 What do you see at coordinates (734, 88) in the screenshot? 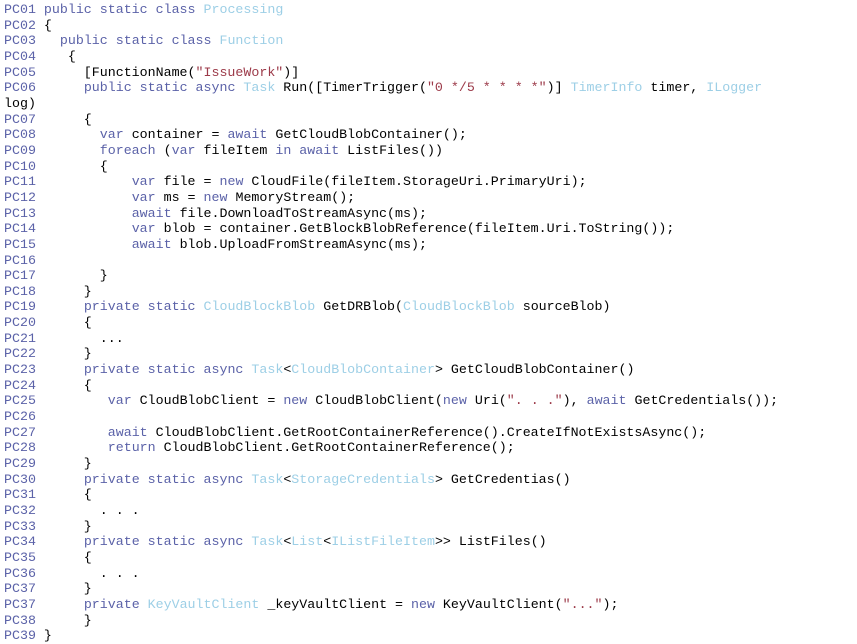
I see `code-token-type: ILogger` at bounding box center [734, 88].